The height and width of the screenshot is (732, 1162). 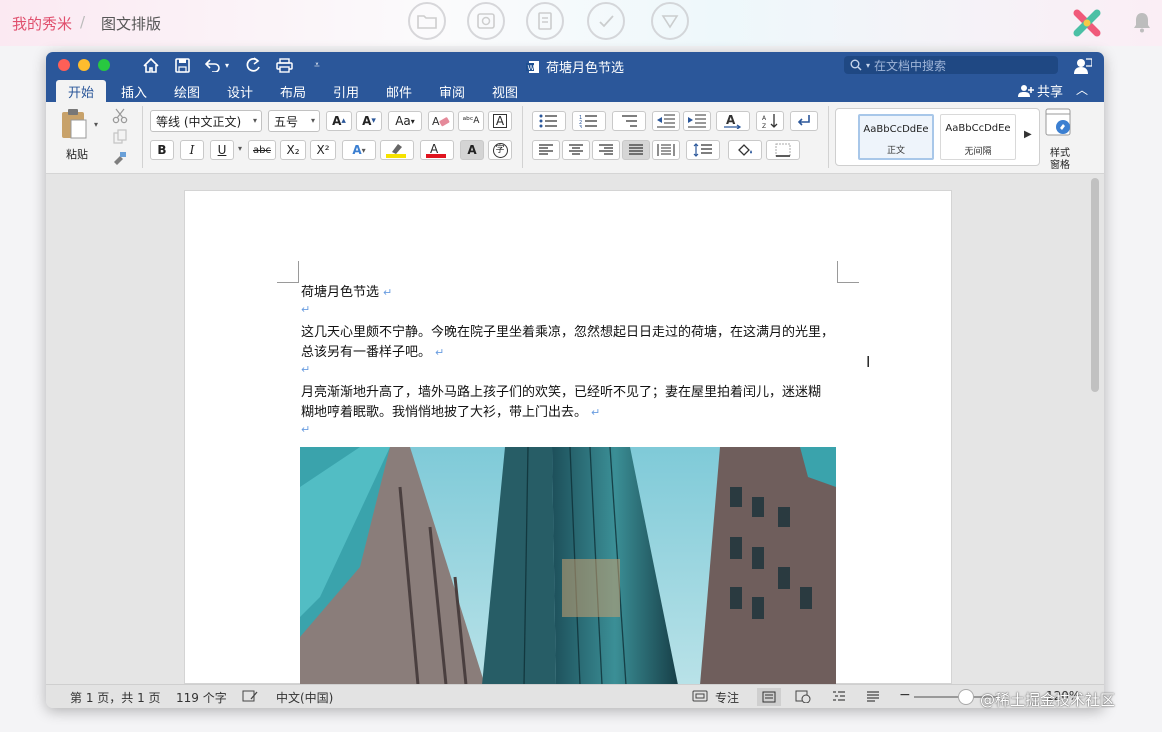 What do you see at coordinates (896, 137) in the screenshot?
I see `style-normal: AaBbCcDdEe 正文` at bounding box center [896, 137].